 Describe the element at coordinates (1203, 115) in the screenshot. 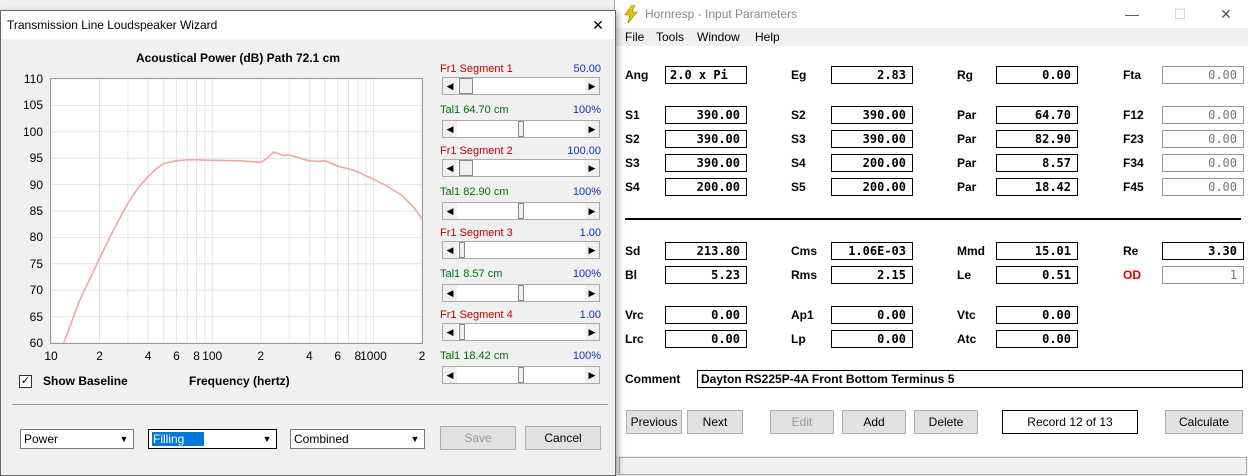

I see `field-f12: 0.00` at that location.